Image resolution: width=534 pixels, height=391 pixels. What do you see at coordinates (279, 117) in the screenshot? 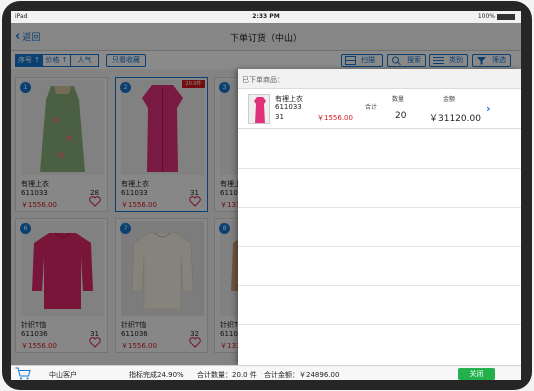
I see `item-number: 31` at bounding box center [279, 117].